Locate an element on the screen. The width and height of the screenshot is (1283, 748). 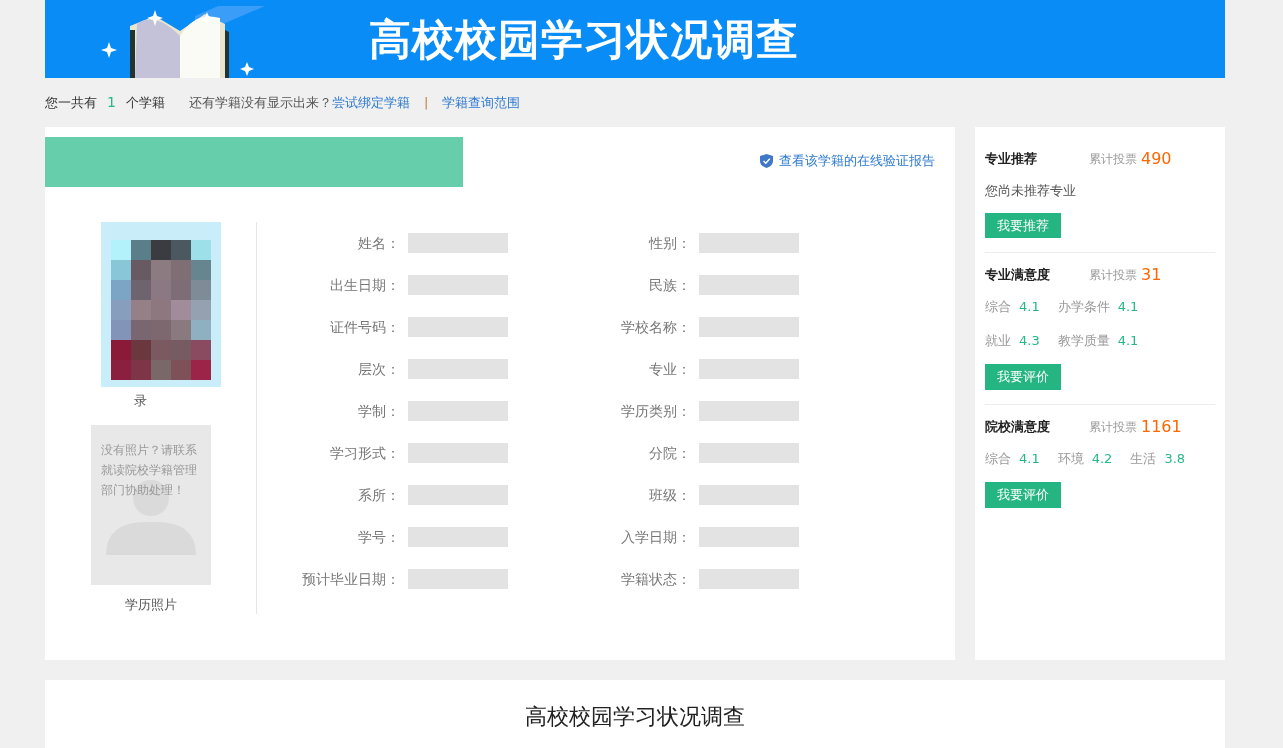
no-photo-text: 没有照片？请联系就读院校学籍管理部门协助处理！ is located at coordinates (149, 470).